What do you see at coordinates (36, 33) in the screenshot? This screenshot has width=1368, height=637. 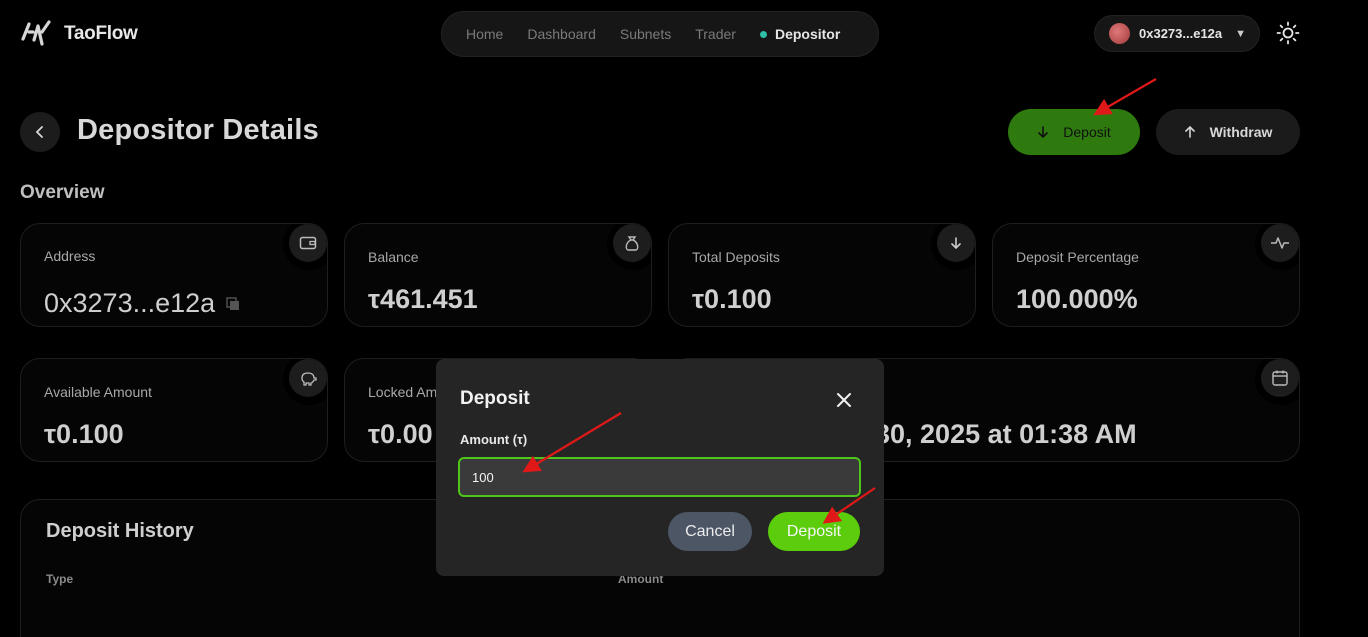 I see `taoflow-logo-icon` at bounding box center [36, 33].